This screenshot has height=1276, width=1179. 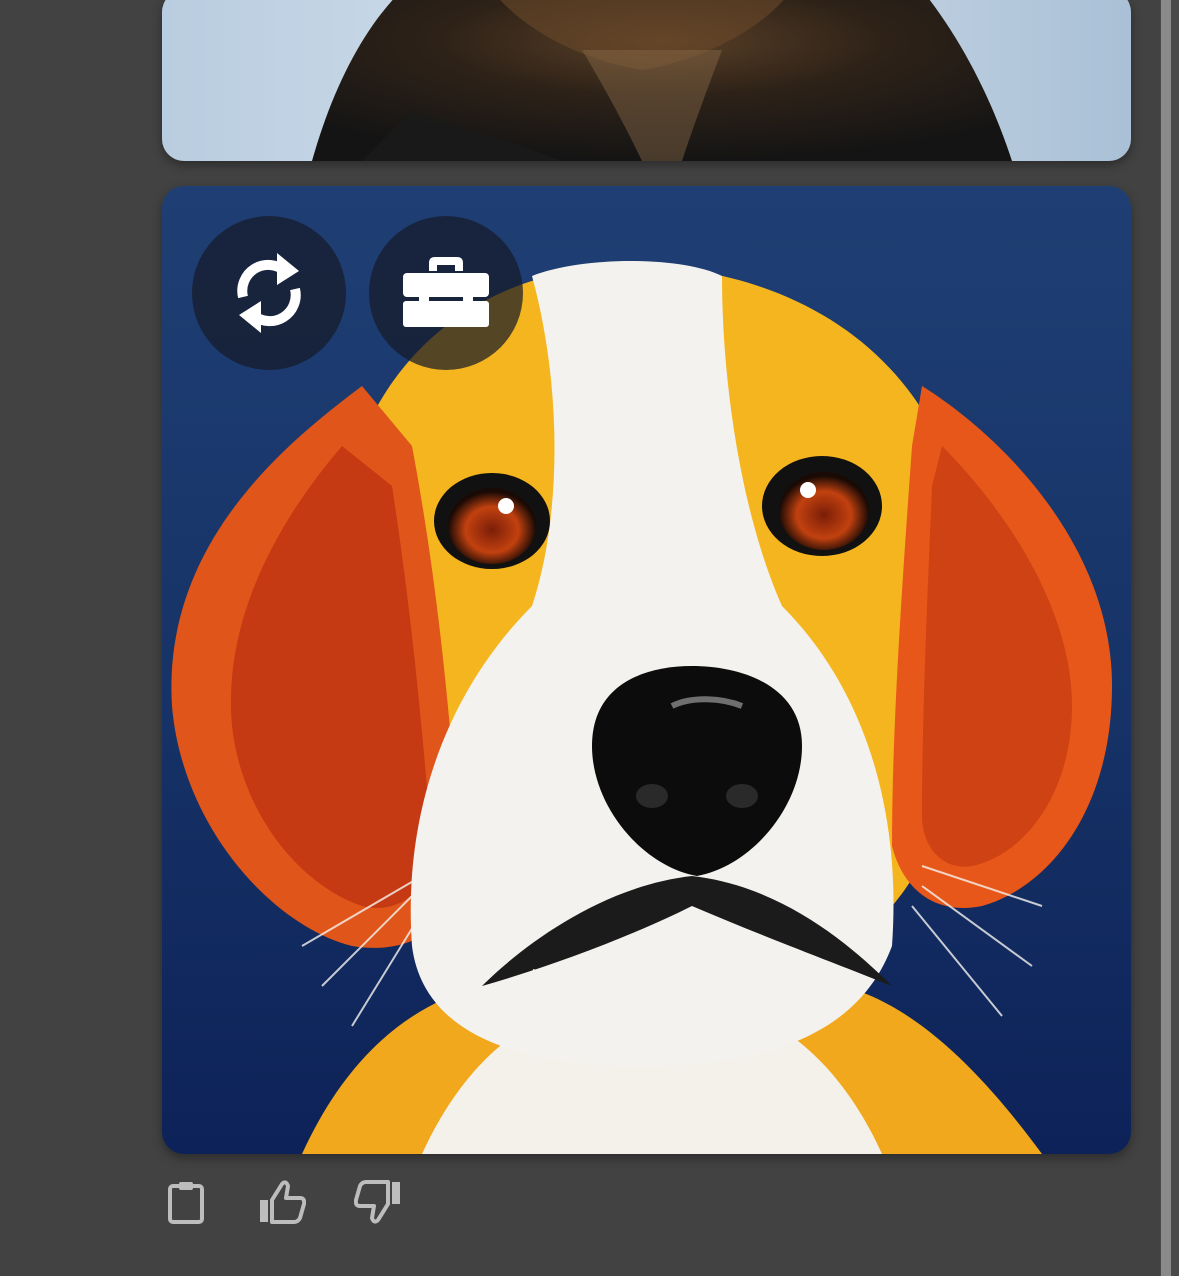 I want to click on previous-generated-image, so click(x=646, y=80).